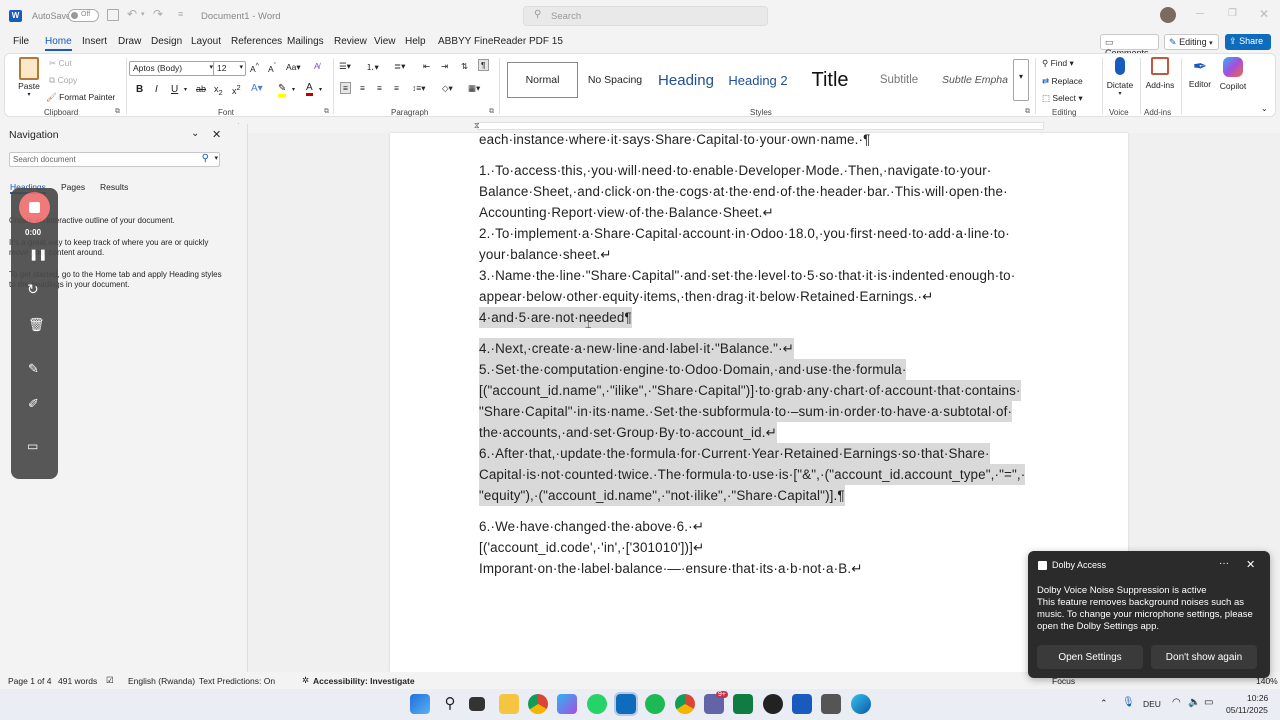  What do you see at coordinates (743, 704) in the screenshot?
I see `excel-icon` at bounding box center [743, 704].